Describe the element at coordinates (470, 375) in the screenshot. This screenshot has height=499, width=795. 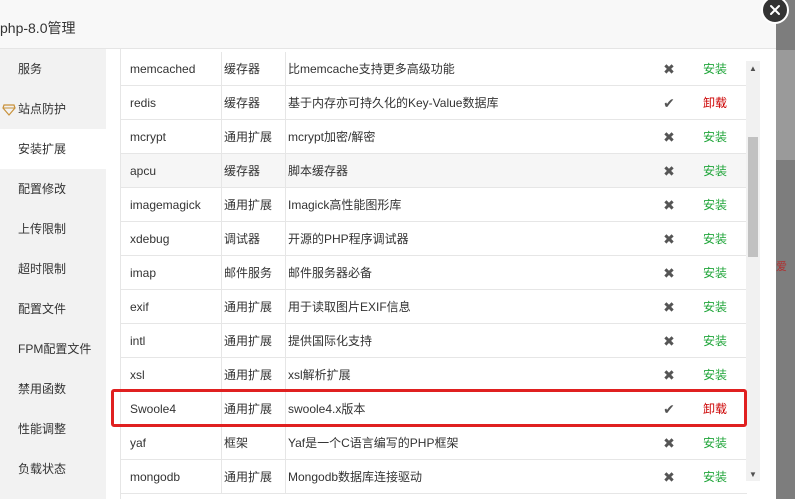
I see `extension-description: xsl解析扩展` at that location.